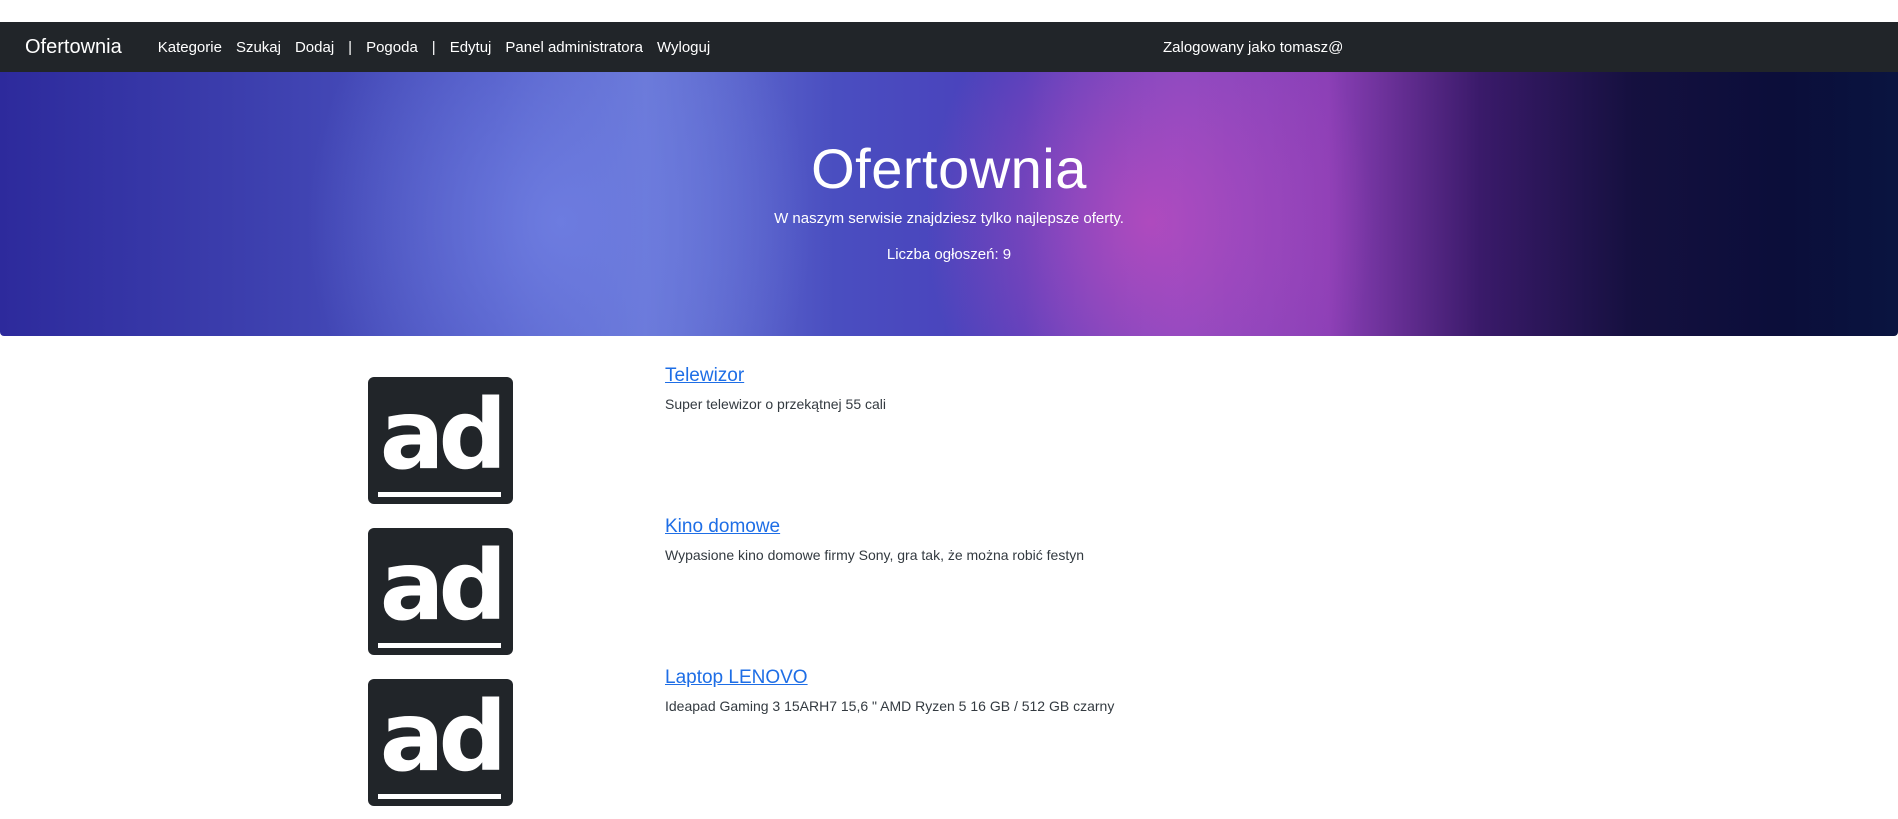  Describe the element at coordinates (722, 527) in the screenshot. I see `listing-title-link: Kino domowe` at that location.